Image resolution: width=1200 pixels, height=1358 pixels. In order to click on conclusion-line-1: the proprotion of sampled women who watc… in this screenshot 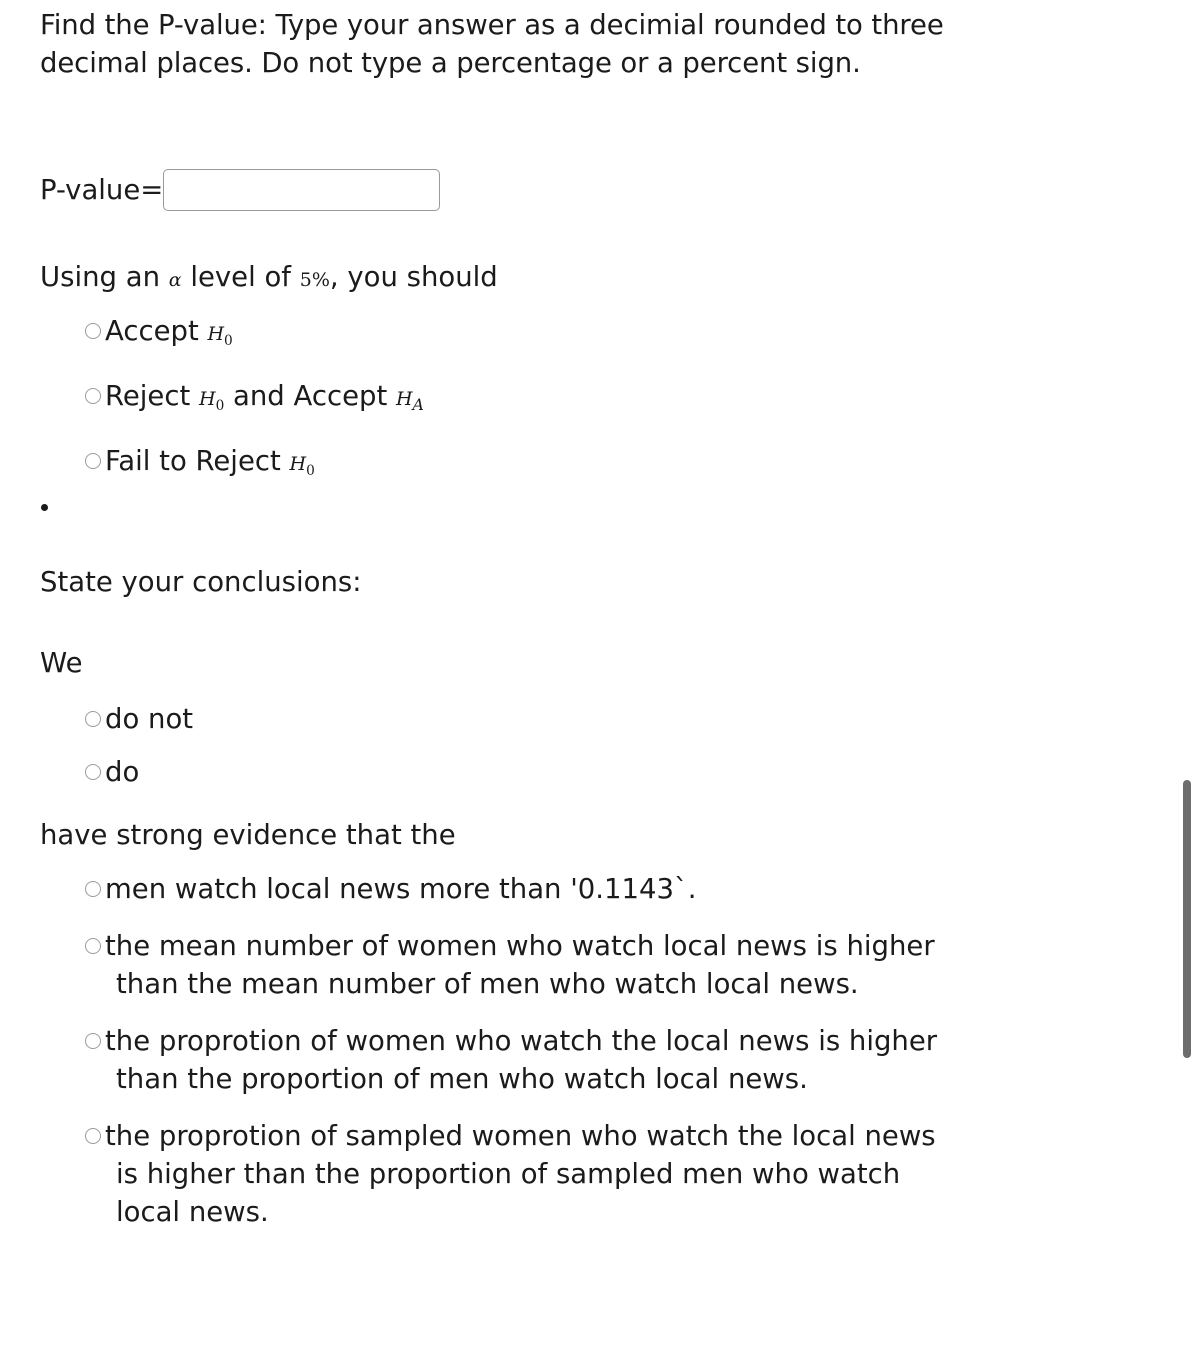, I will do `click(520, 1136)`.